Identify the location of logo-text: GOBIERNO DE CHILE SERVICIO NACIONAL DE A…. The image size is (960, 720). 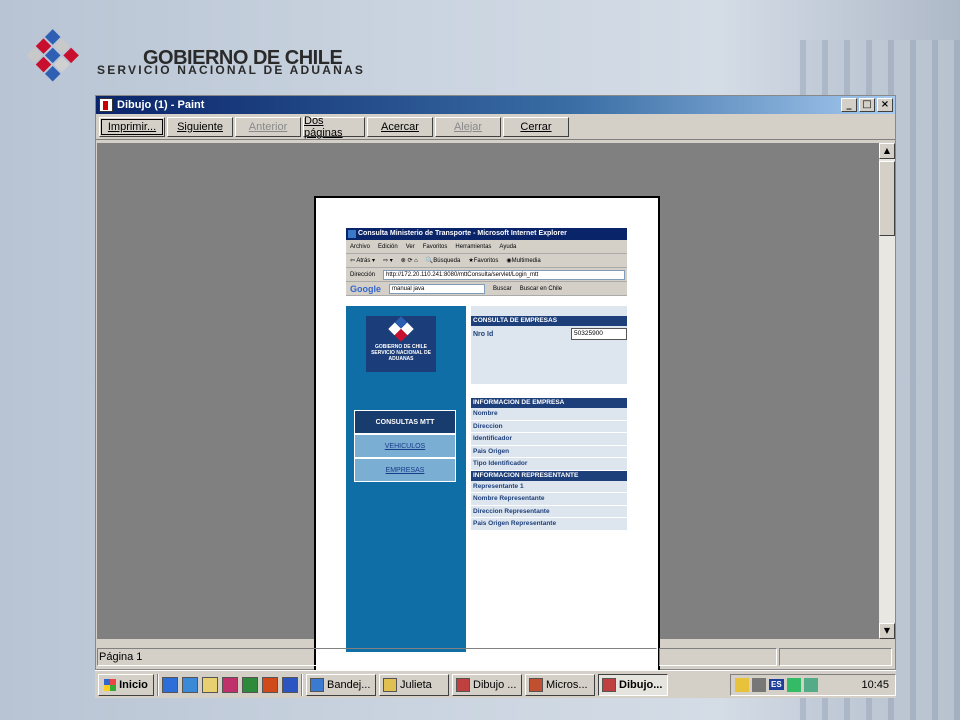
(401, 353).